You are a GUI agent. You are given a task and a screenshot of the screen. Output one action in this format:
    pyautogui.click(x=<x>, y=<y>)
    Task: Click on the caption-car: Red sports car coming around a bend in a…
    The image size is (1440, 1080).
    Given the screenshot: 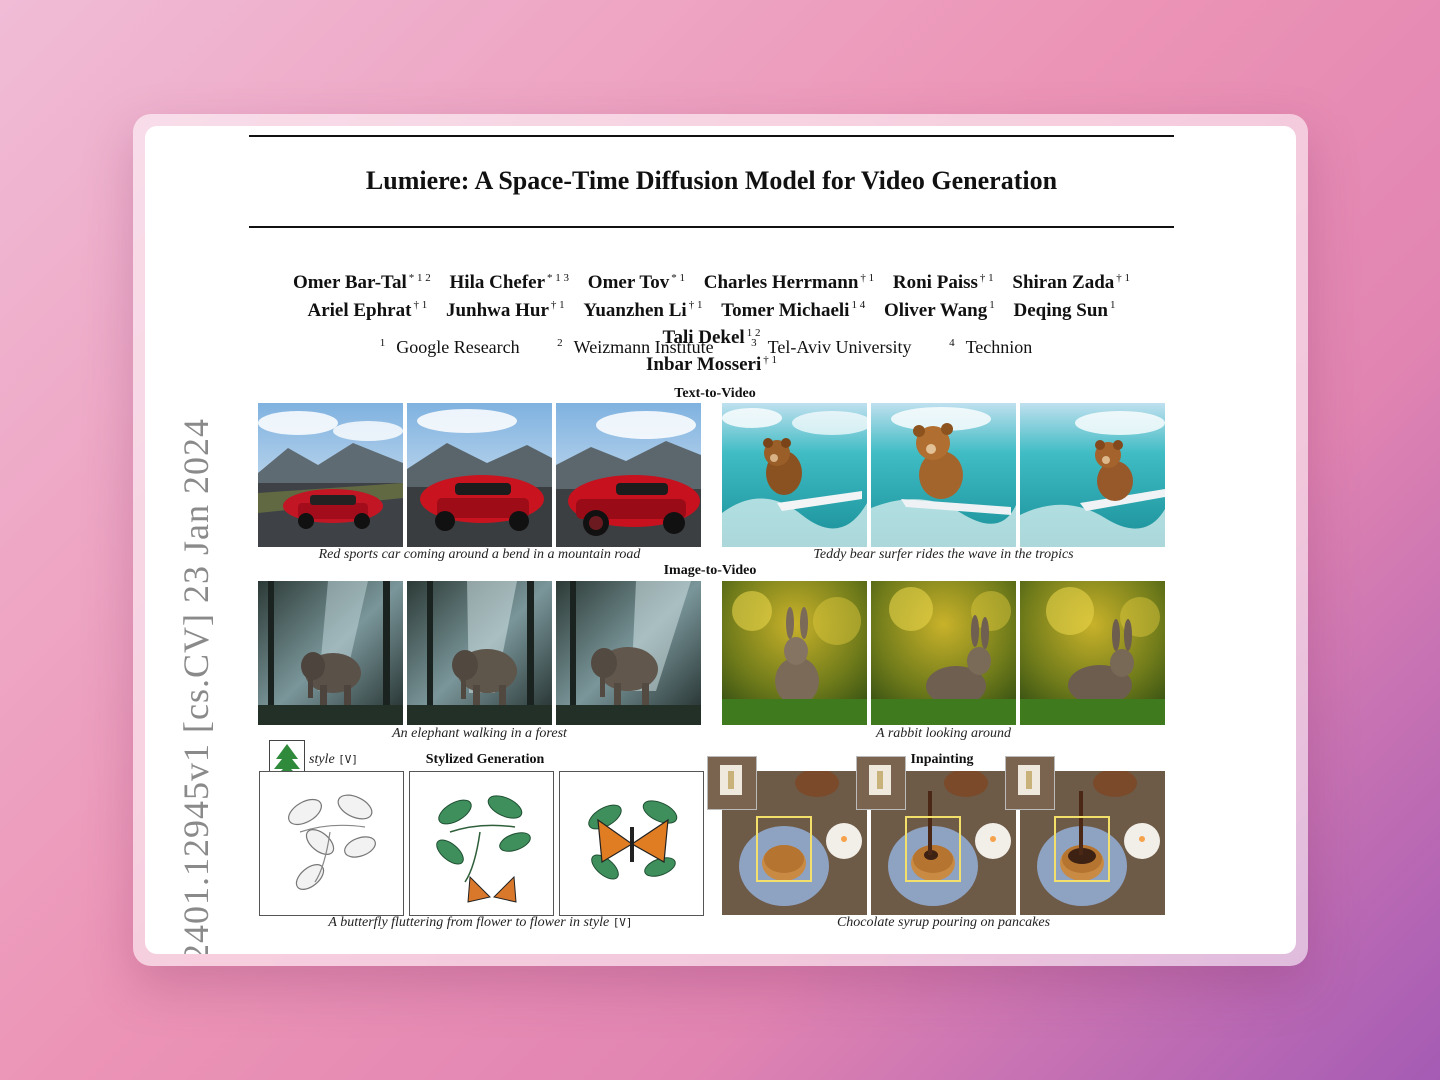 What is the action you would take?
    pyautogui.click(x=479, y=554)
    